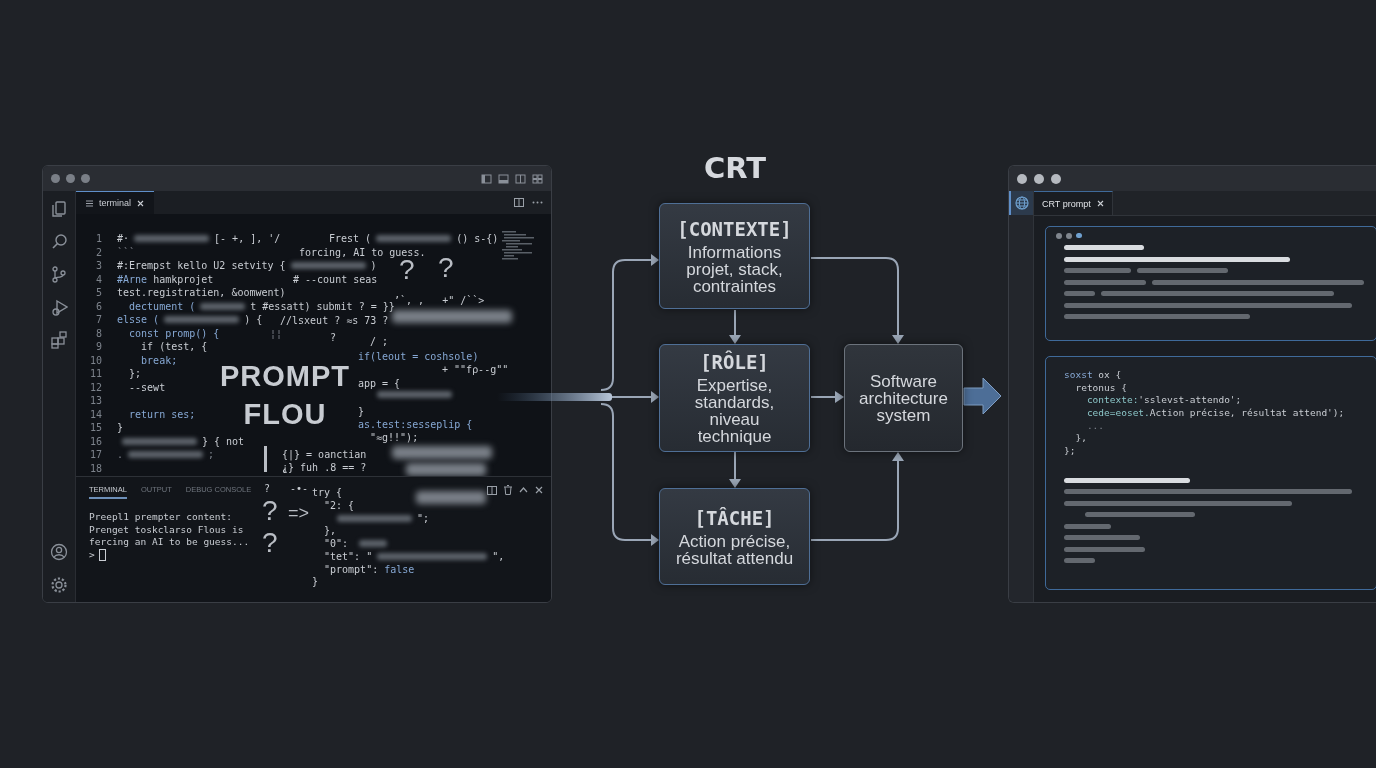 Image resolution: width=1376 pixels, height=768 pixels. Describe the element at coordinates (98, 239) in the screenshot. I see `line-number: 1` at that location.